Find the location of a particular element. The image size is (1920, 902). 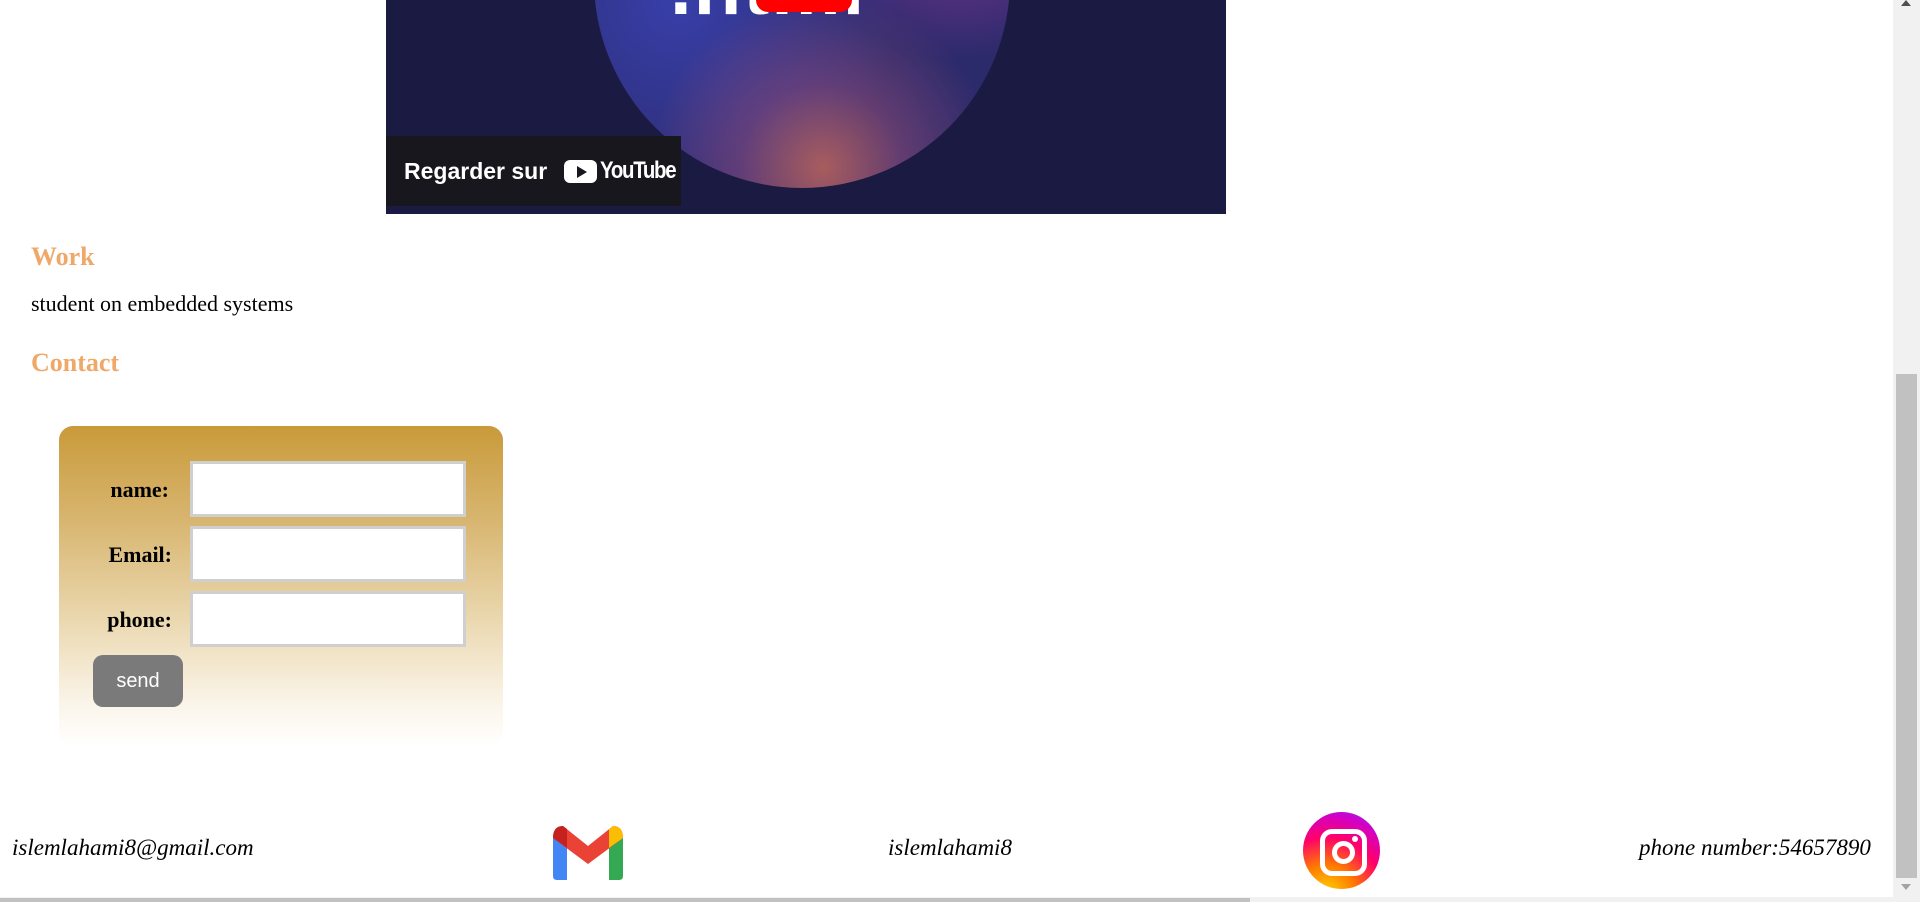

phone-input is located at coordinates (328, 619).